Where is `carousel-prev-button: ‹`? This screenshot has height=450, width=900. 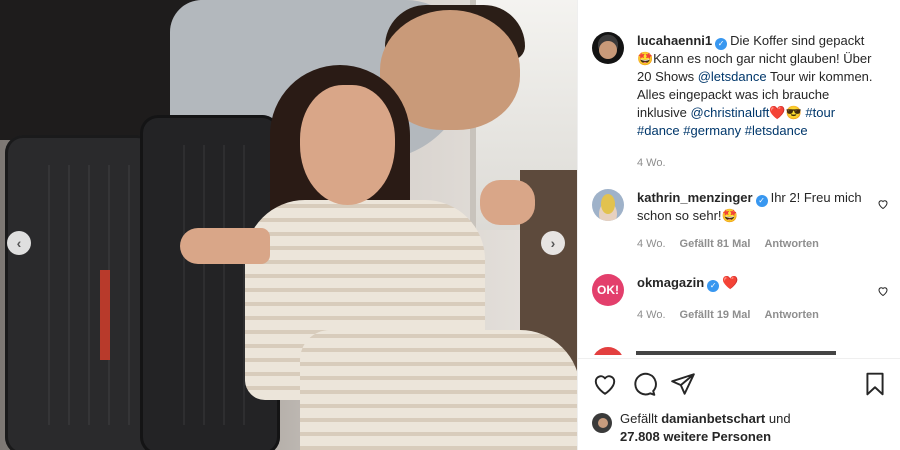
carousel-prev-button: ‹ is located at coordinates (19, 243).